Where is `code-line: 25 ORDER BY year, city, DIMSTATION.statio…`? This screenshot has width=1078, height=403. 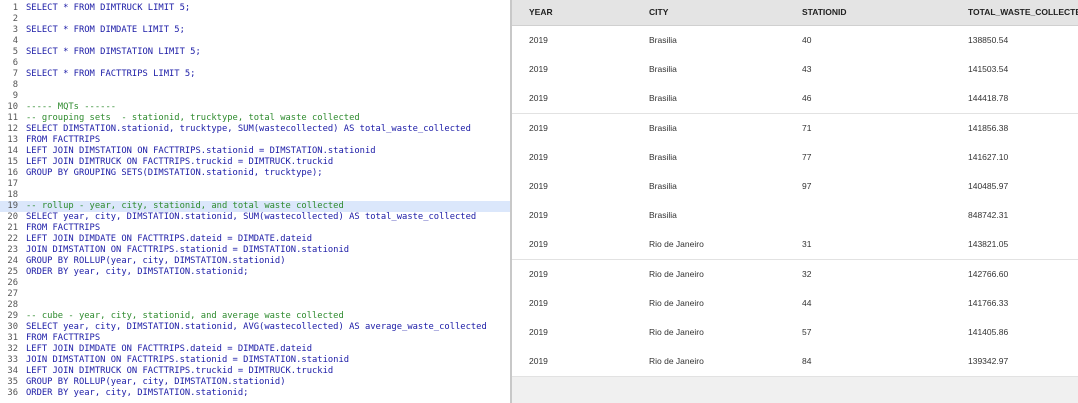 code-line: 25 ORDER BY year, city, DIMSTATION.statio… is located at coordinates (255, 272).